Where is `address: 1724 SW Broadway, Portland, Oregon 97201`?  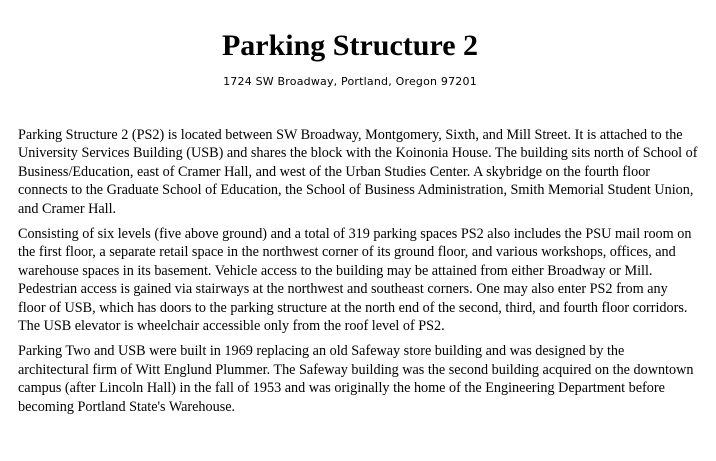
address: 1724 SW Broadway, Portland, Oregon 97201 is located at coordinates (350, 81).